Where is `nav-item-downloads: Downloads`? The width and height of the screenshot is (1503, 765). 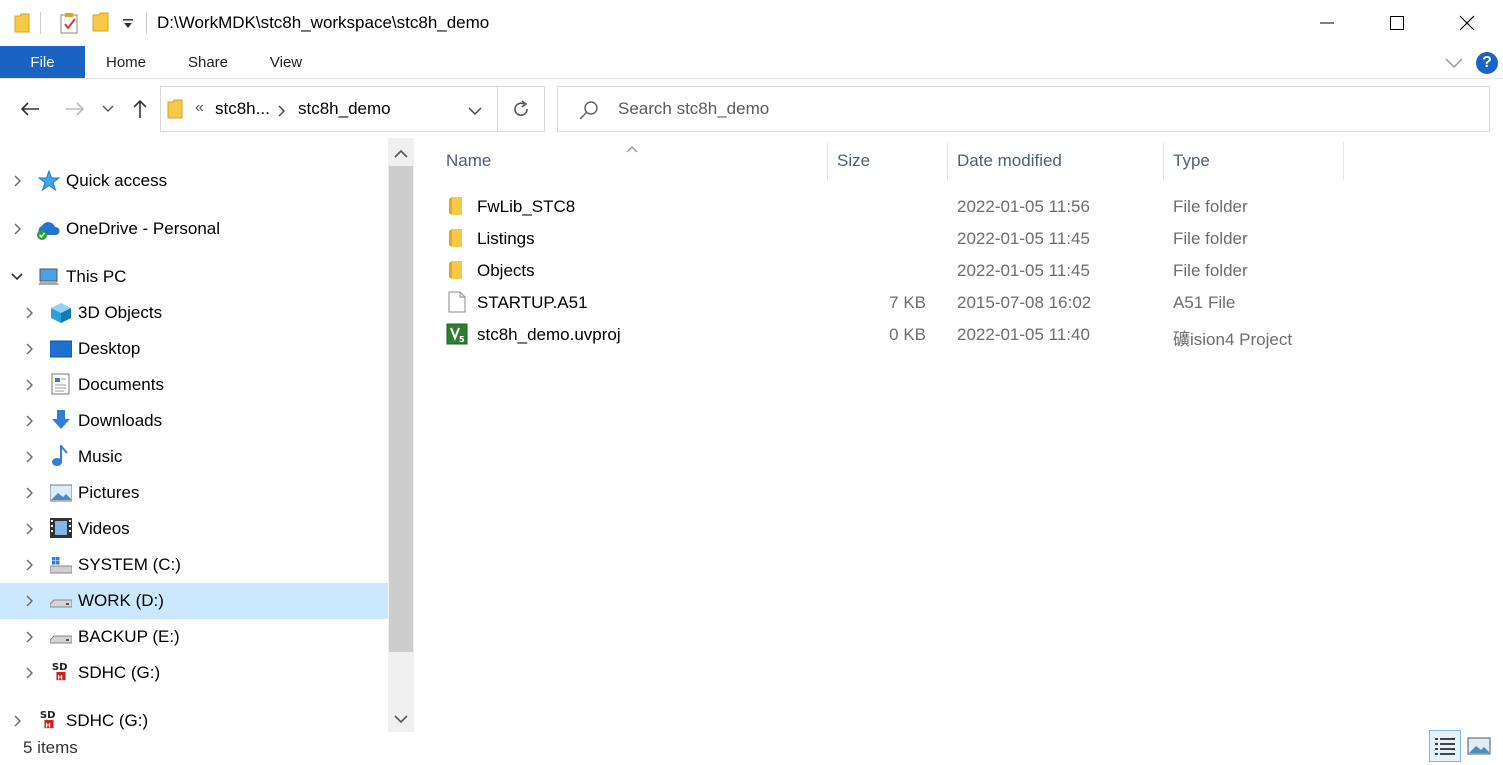
nav-item-downloads: Downloads is located at coordinates (194, 421).